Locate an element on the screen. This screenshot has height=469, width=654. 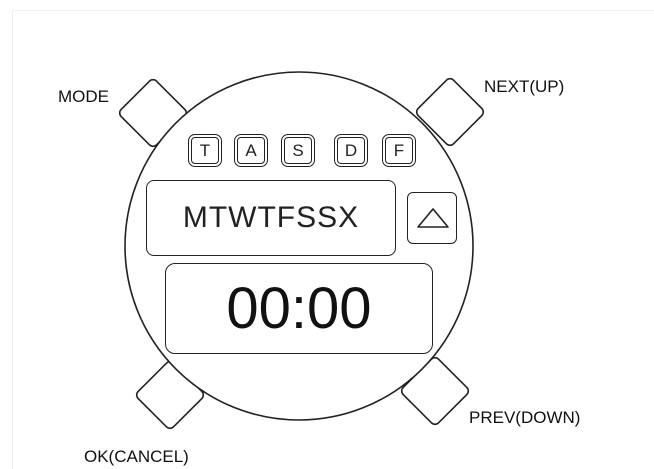
time-display: 00:00 is located at coordinates (299, 308).